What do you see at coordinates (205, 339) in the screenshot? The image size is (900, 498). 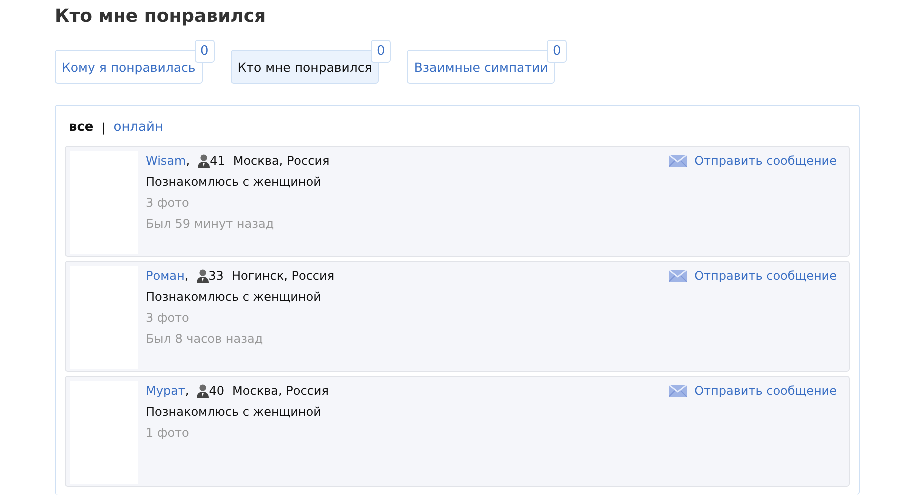 I see `last-seen-text: Был 8 часов назад` at bounding box center [205, 339].